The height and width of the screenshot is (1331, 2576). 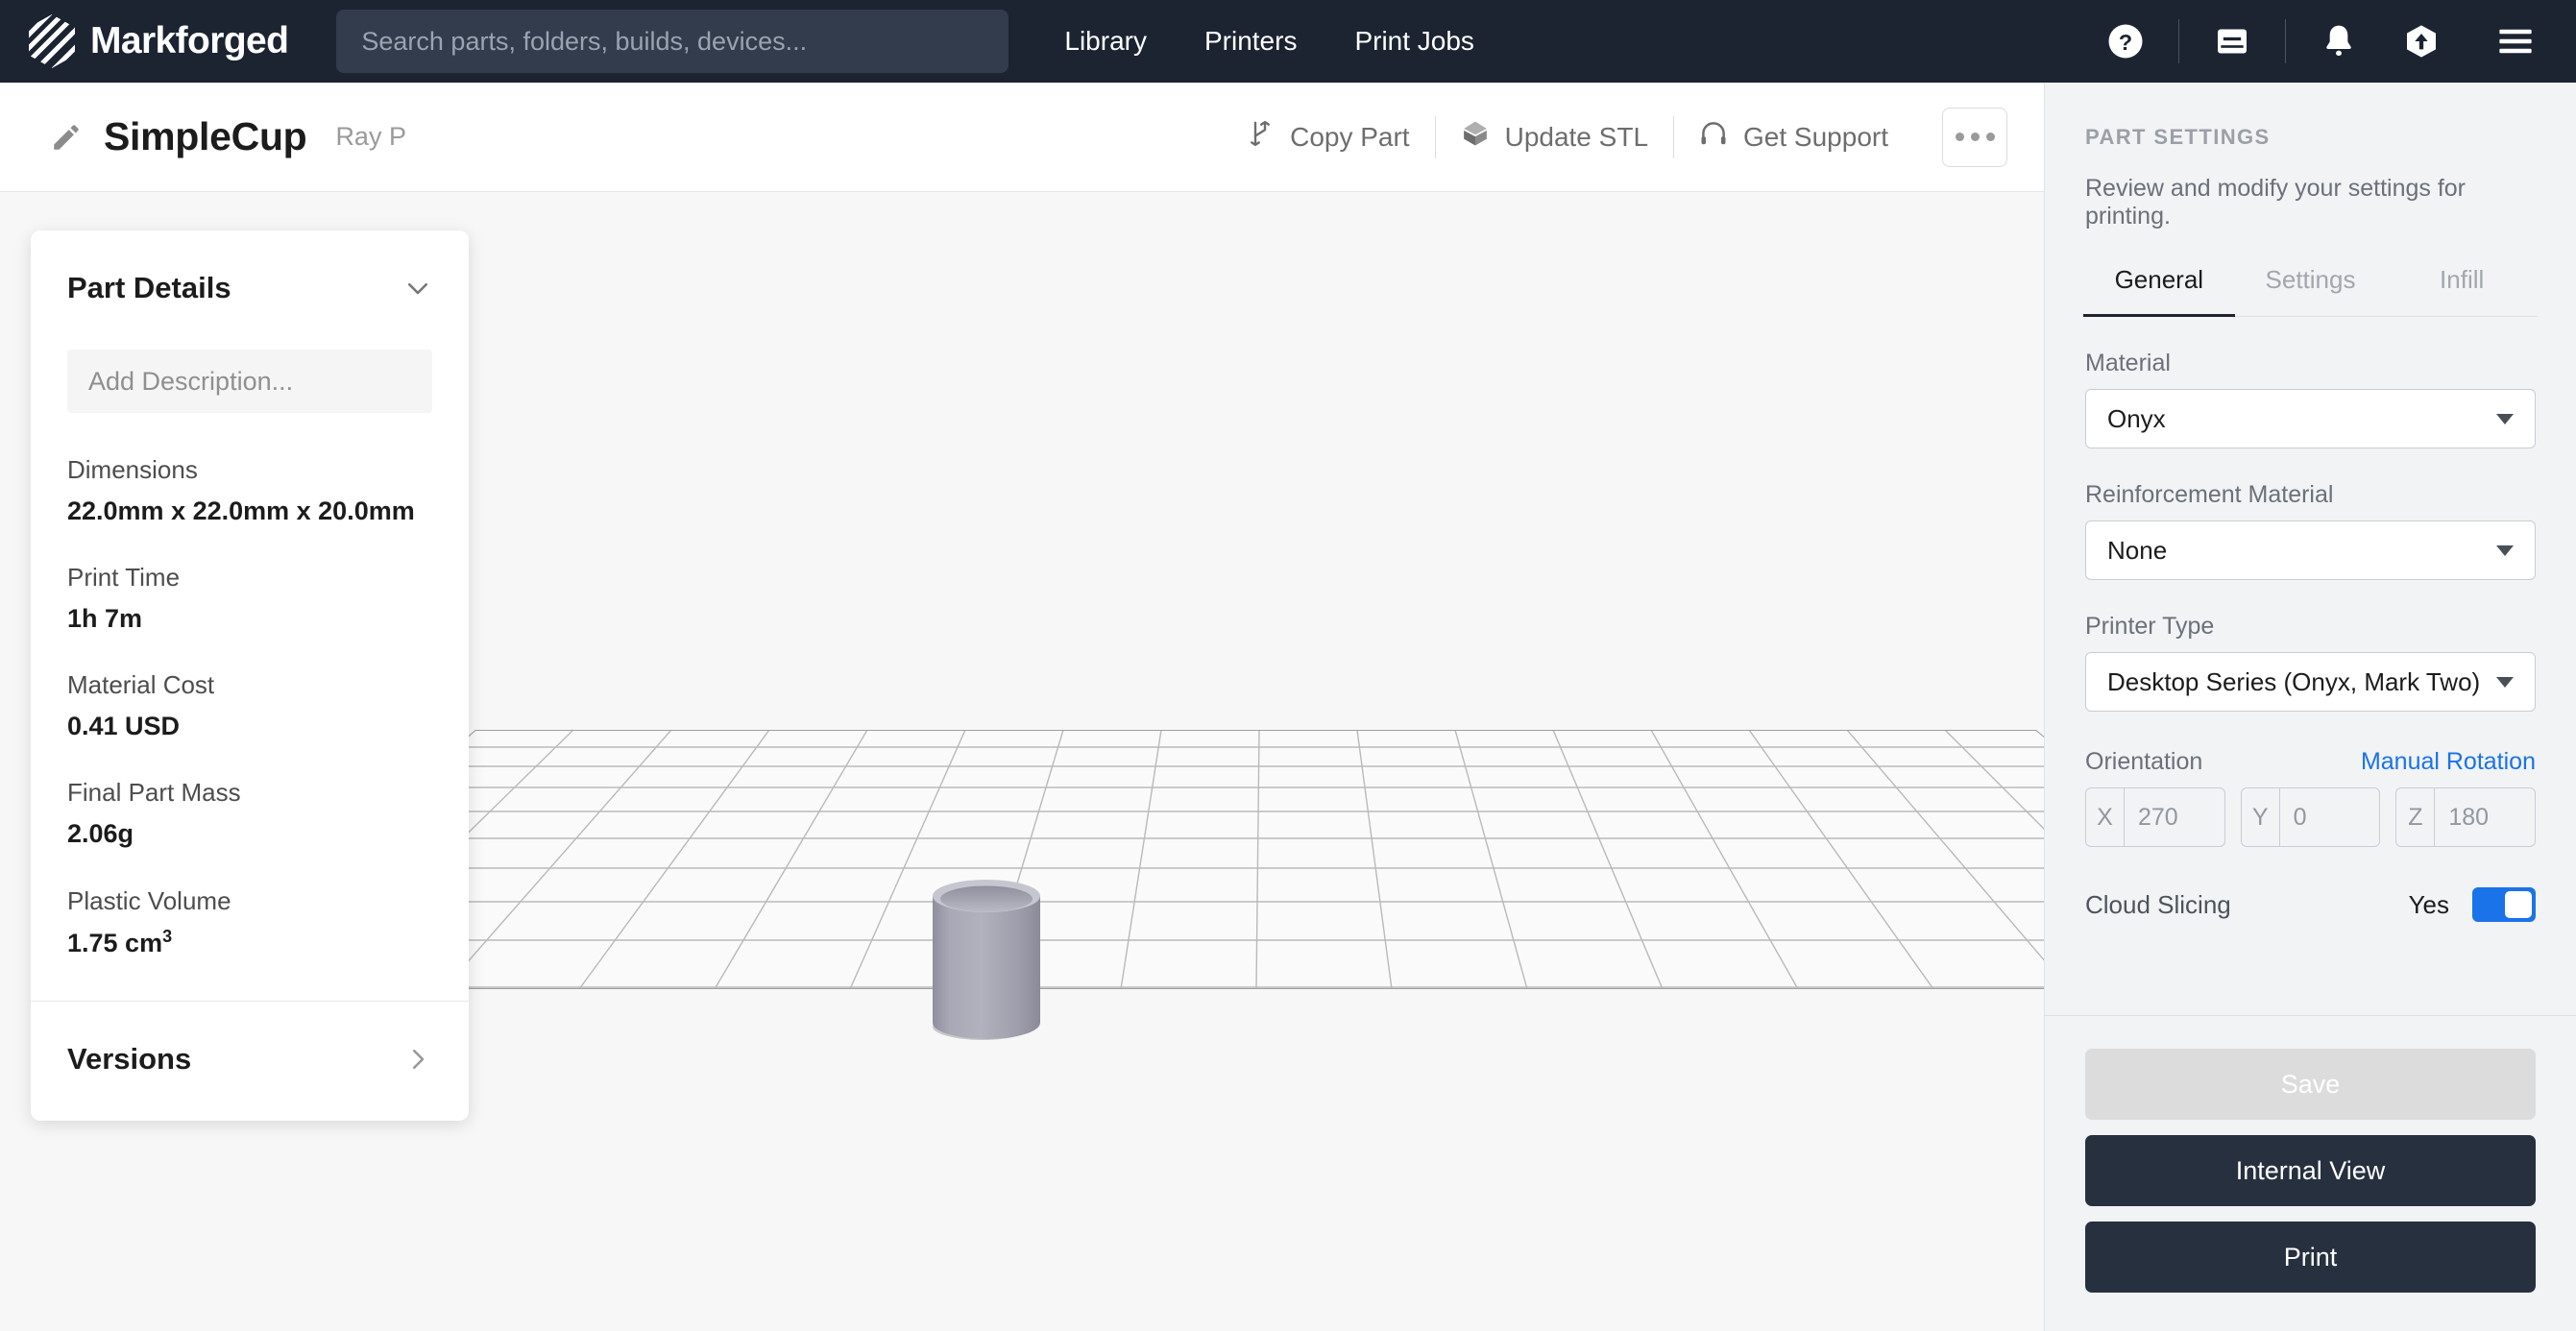 I want to click on global-search-box, so click(x=672, y=42).